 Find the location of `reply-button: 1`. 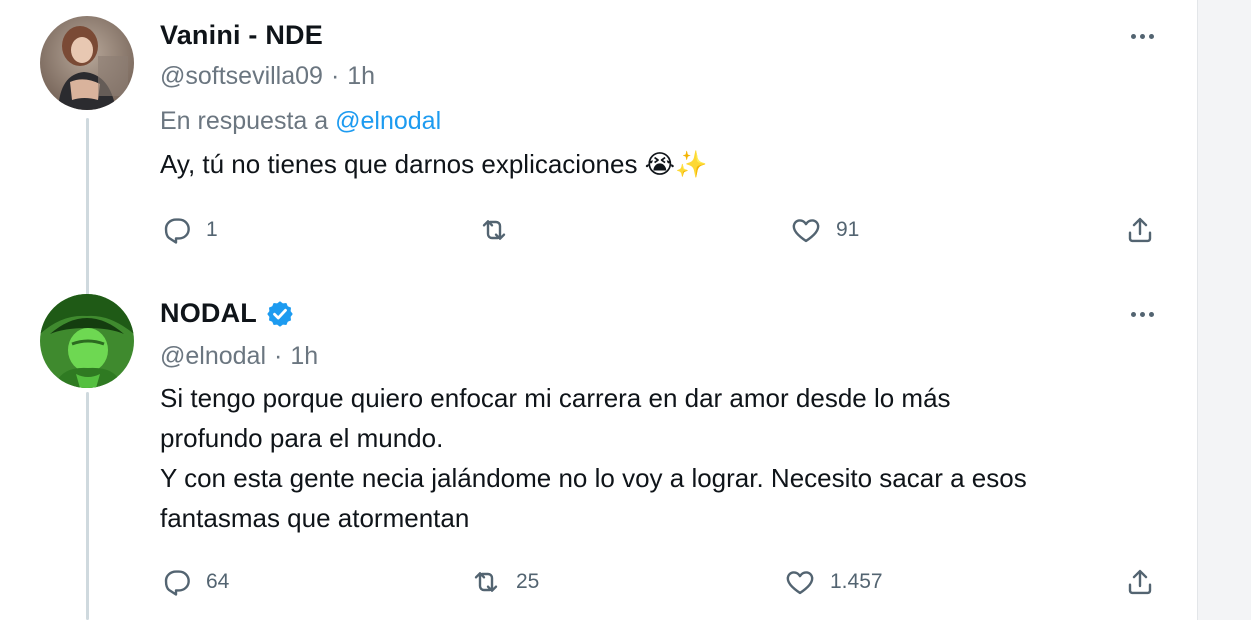

reply-button: 1 is located at coordinates (189, 230).